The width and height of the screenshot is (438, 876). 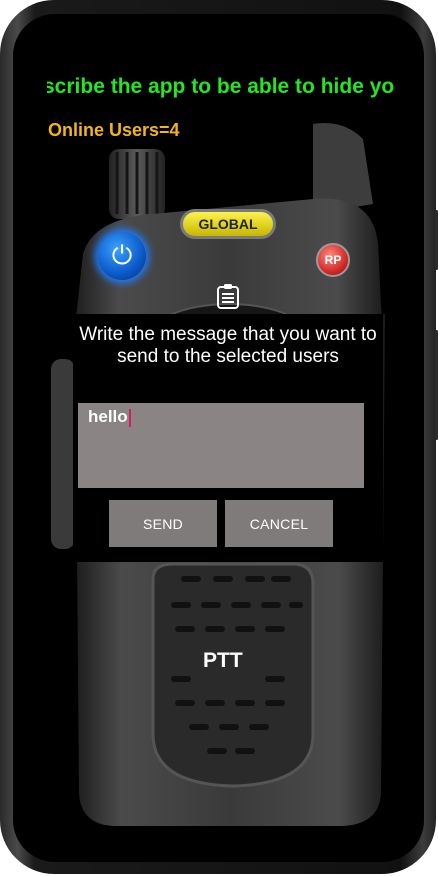 What do you see at coordinates (221, 86) in the screenshot?
I see `marquee-text: scribe the app to be able to hide yo` at bounding box center [221, 86].